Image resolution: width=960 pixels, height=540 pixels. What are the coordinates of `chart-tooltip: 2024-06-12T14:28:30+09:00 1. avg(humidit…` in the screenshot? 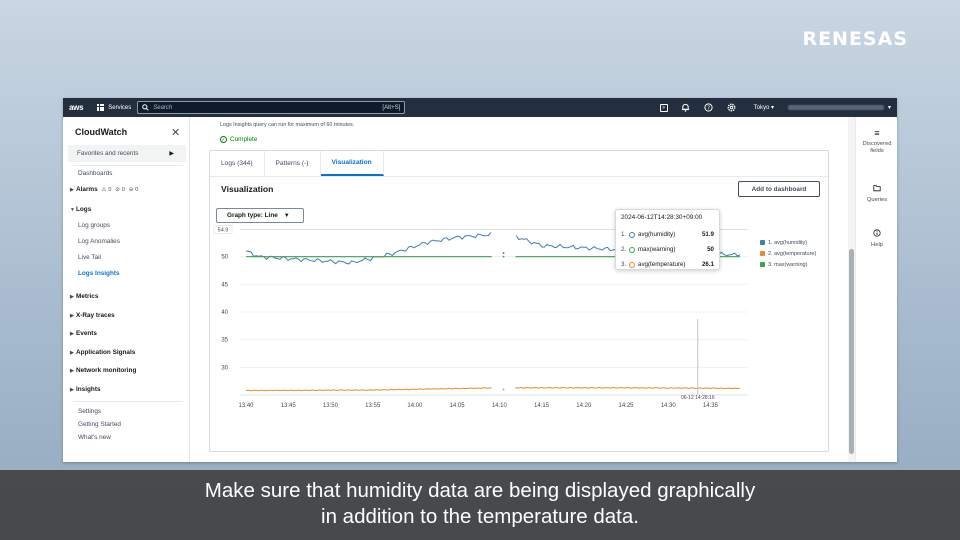 It's located at (667, 239).